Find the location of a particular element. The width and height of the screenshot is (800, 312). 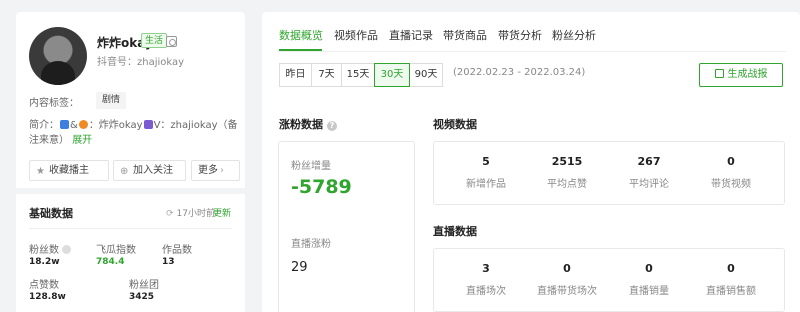

metric-label: 平均评论 is located at coordinates (649, 184).